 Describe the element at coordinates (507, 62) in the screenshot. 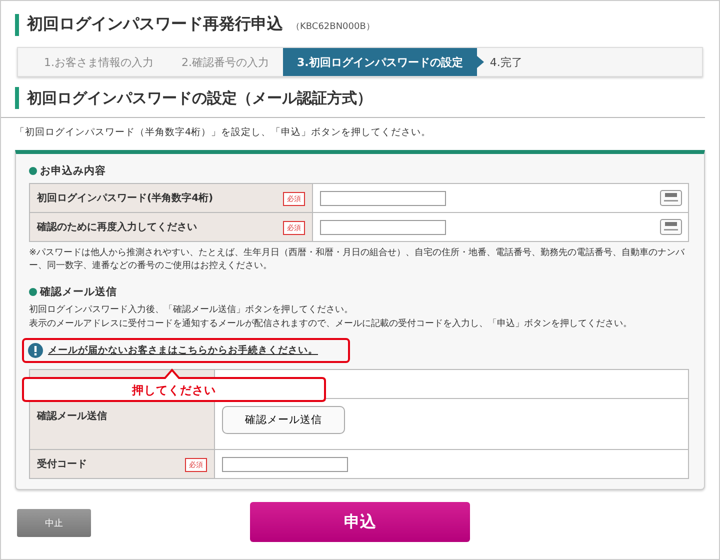

I see `step-label: 4.完了` at that location.